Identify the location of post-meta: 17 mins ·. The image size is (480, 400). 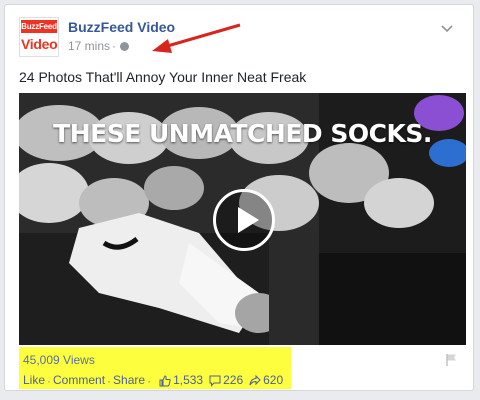
(99, 46).